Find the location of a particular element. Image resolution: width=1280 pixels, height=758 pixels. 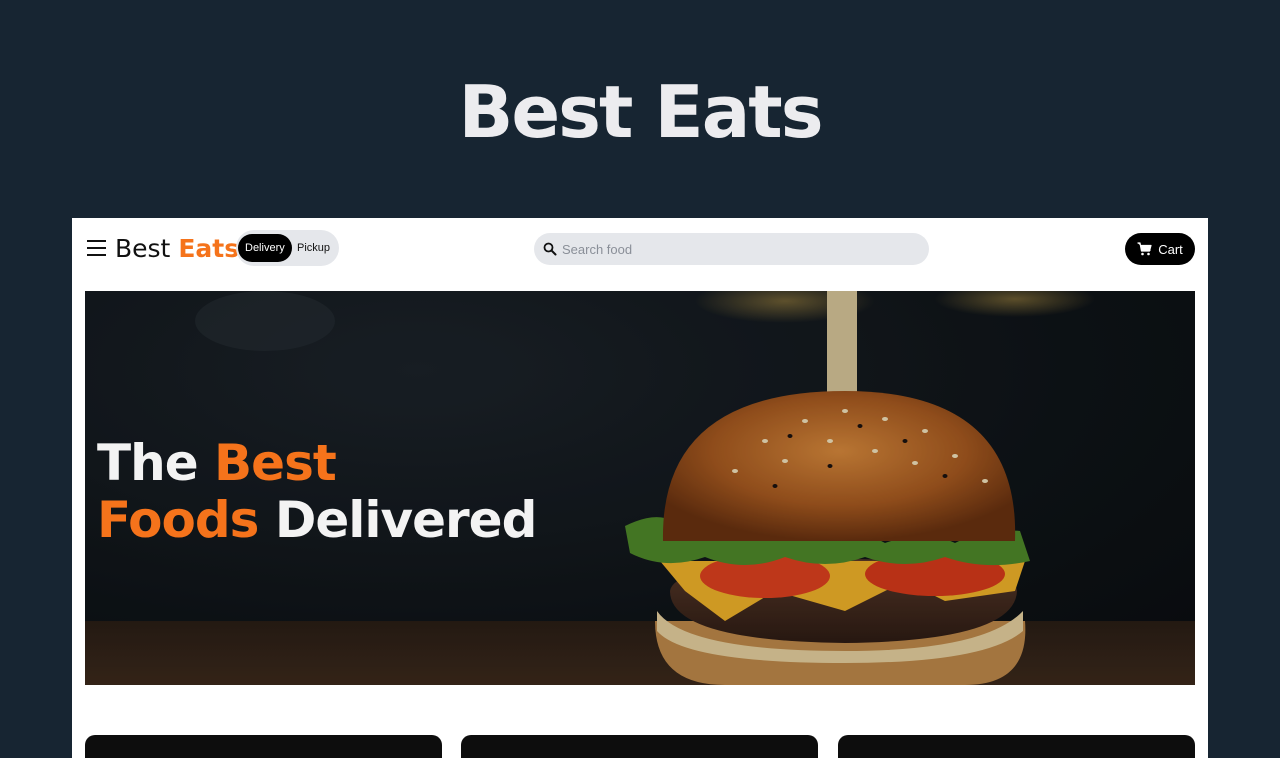

pickup-option: Pickup is located at coordinates (313, 248).